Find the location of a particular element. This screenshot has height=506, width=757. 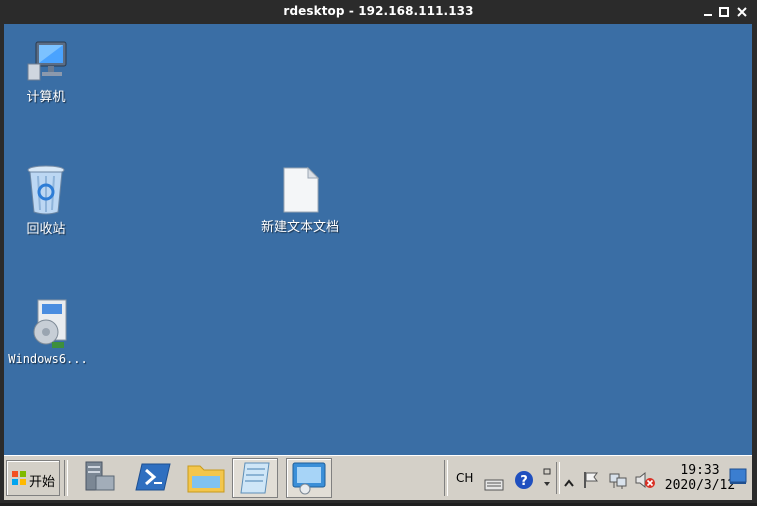

show-desktop-button is located at coordinates (738, 476).